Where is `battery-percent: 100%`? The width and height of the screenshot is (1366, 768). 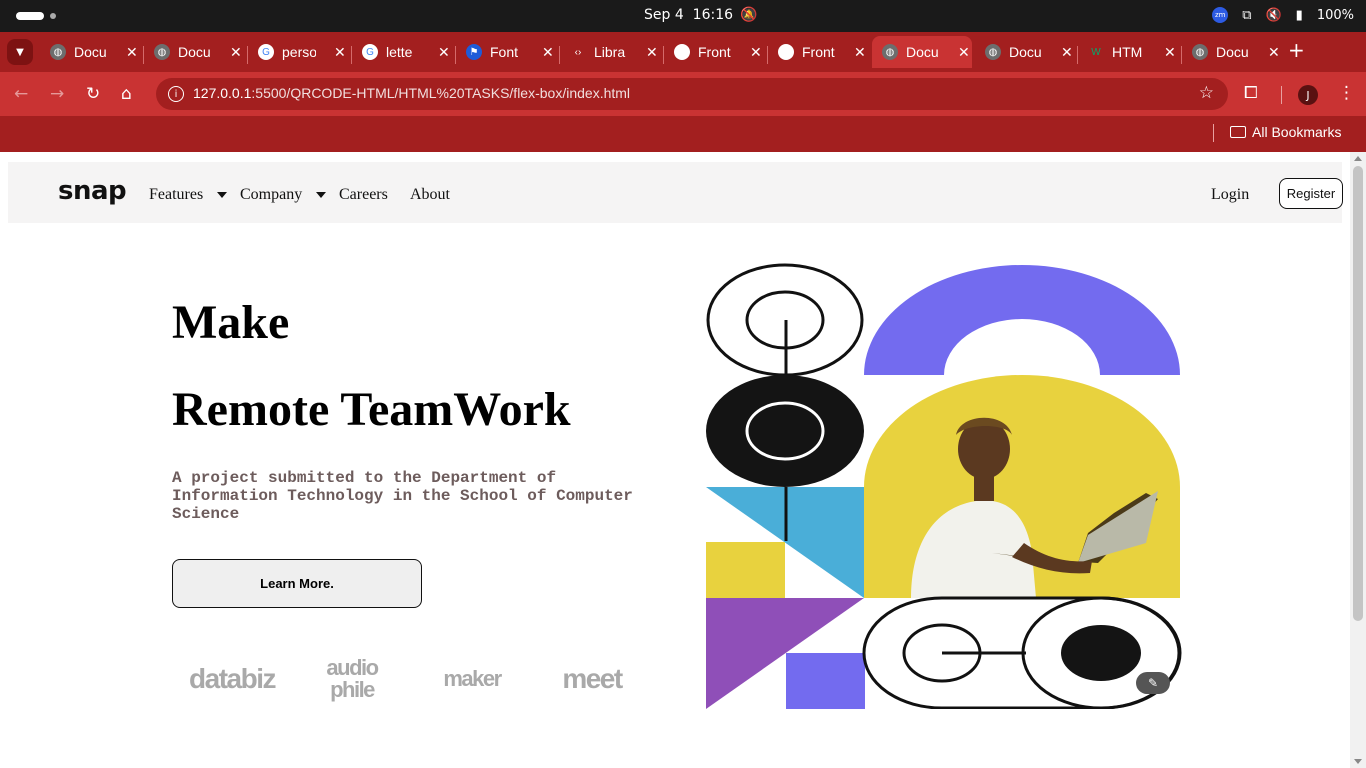 battery-percent: 100% is located at coordinates (1335, 15).